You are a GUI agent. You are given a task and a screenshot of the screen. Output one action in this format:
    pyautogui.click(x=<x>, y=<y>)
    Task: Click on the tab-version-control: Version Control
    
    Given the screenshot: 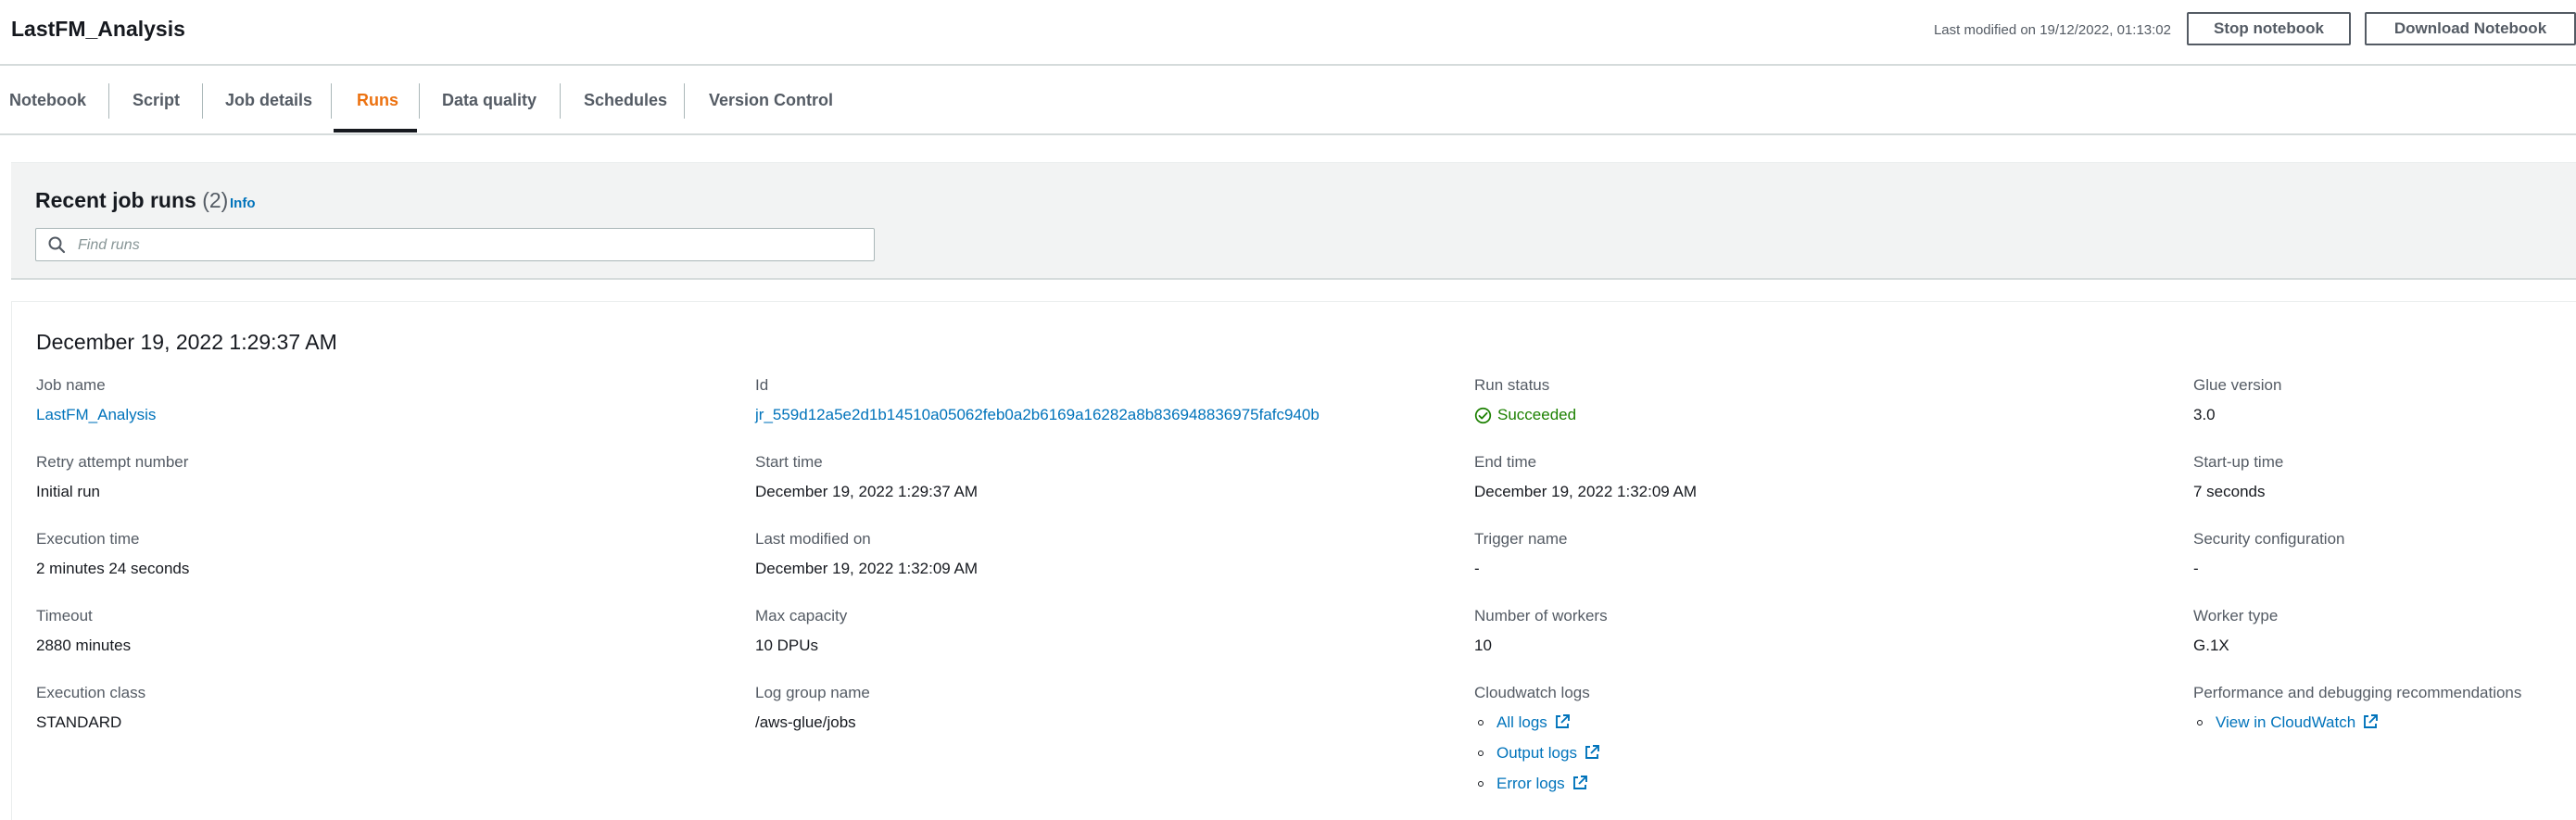 What is the action you would take?
    pyautogui.click(x=771, y=105)
    